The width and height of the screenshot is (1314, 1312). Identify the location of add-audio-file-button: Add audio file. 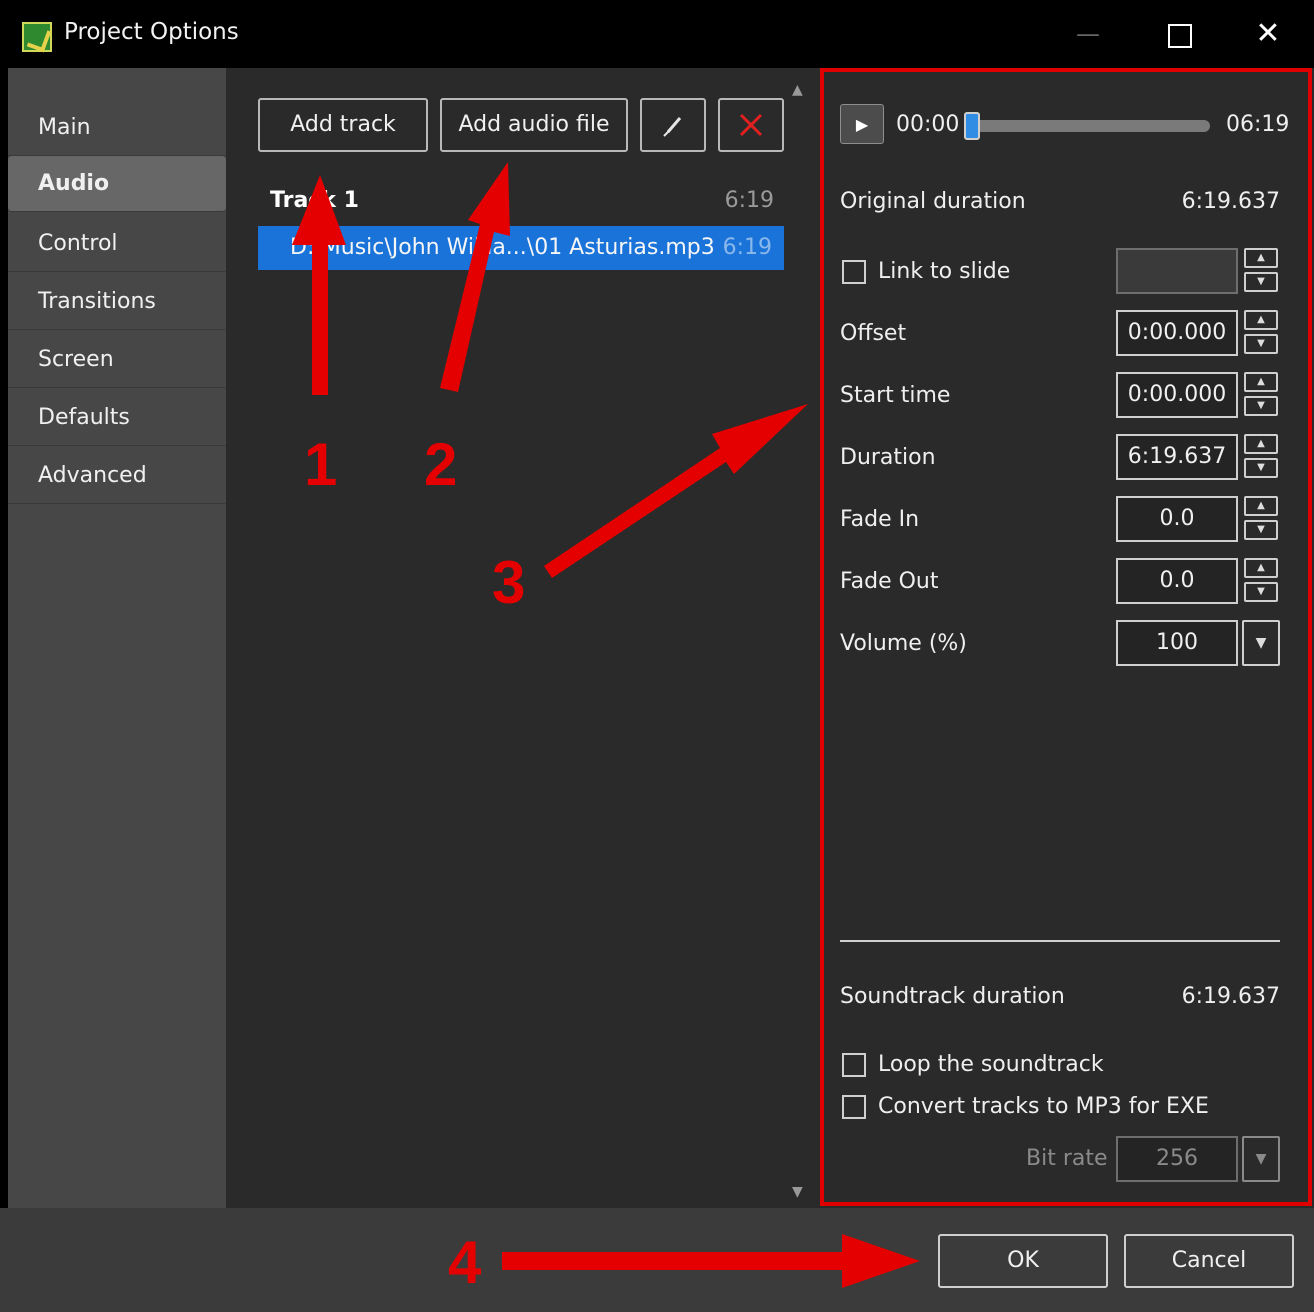
(534, 125).